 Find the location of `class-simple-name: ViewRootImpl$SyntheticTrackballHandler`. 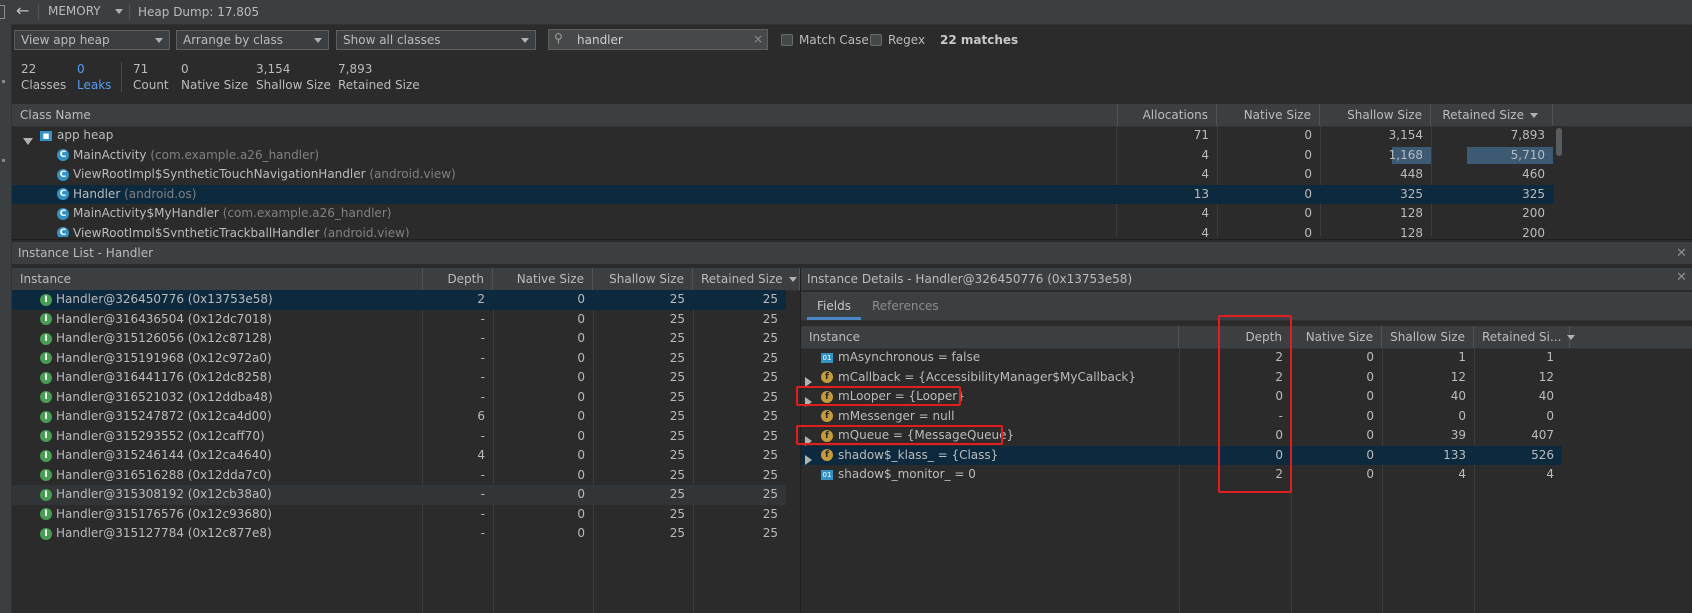

class-simple-name: ViewRootImpl$SyntheticTrackballHandler is located at coordinates (196, 231).